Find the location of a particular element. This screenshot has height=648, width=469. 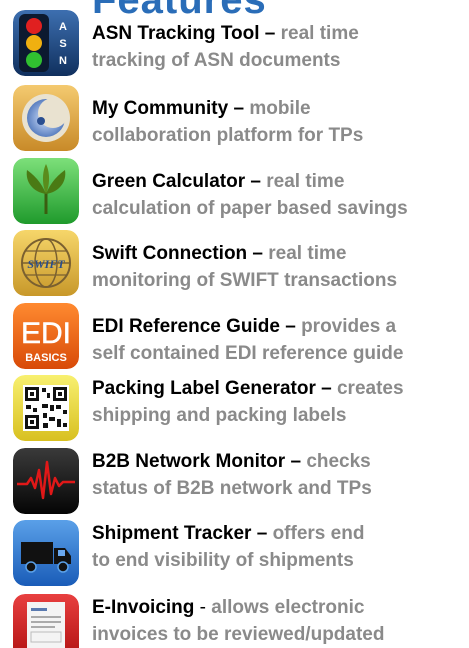

edi-basics-icon: EDI BASICS is located at coordinates (46, 336).